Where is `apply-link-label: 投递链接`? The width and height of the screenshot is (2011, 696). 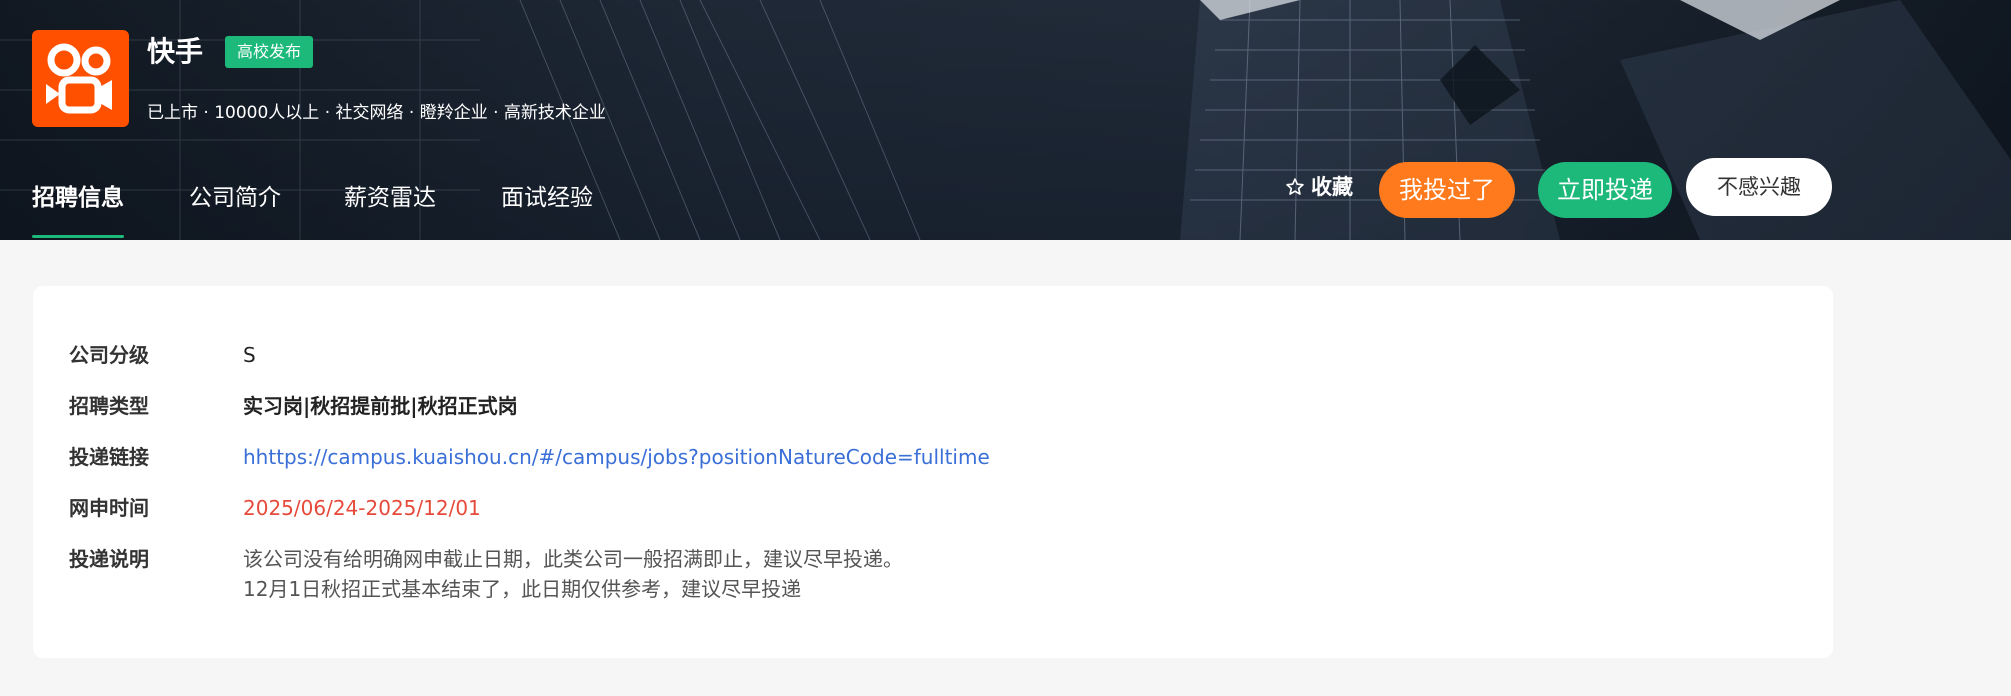
apply-link-label: 投递链接 is located at coordinates (109, 457).